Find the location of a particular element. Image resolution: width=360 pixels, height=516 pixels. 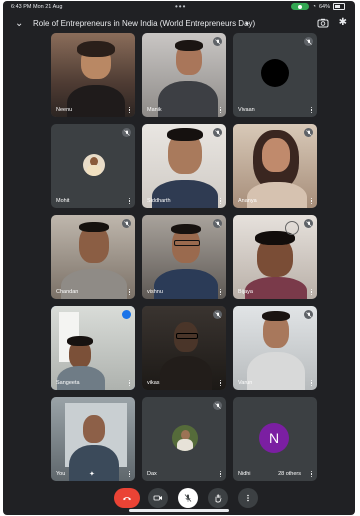

end-call-button is located at coordinates (127, 498).